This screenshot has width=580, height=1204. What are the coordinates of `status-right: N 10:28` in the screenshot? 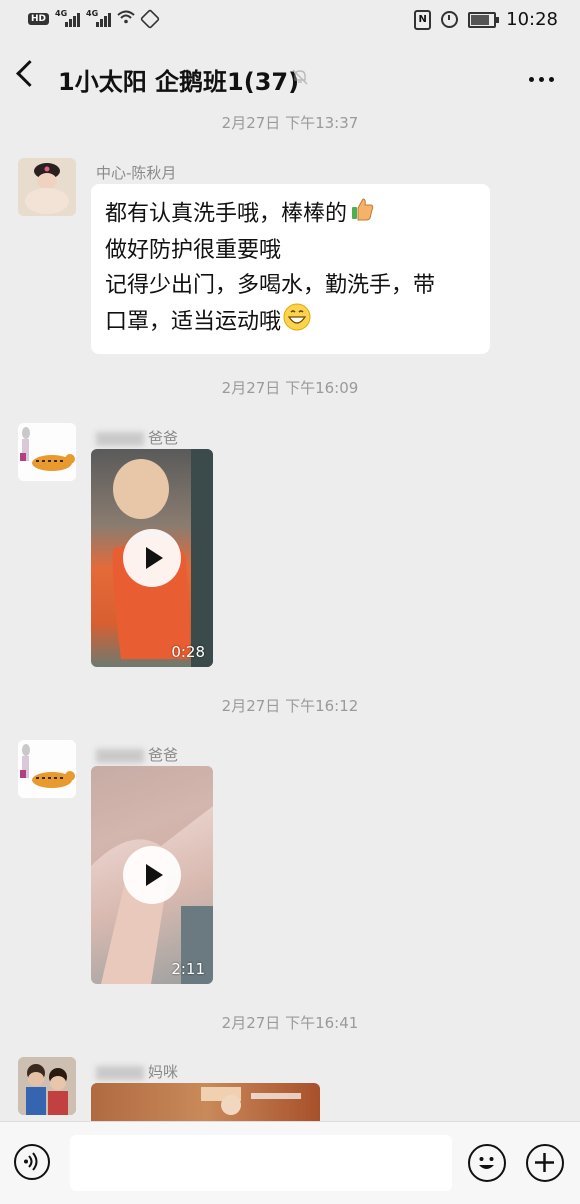 It's located at (486, 19).